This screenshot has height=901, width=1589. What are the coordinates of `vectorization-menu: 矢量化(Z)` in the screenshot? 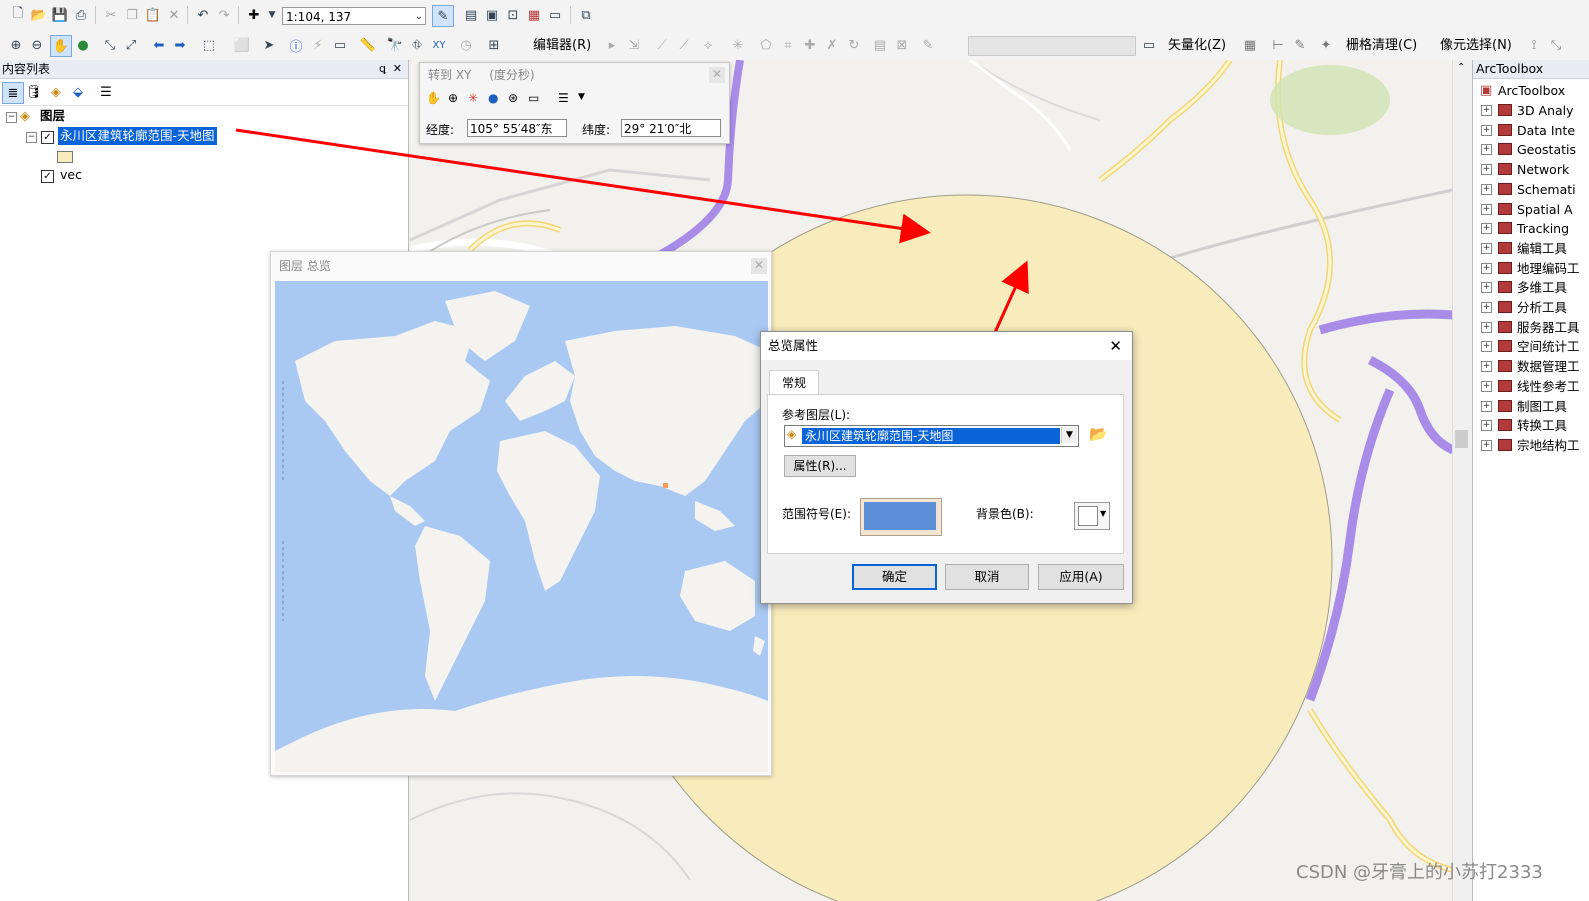 It's located at (1197, 46).